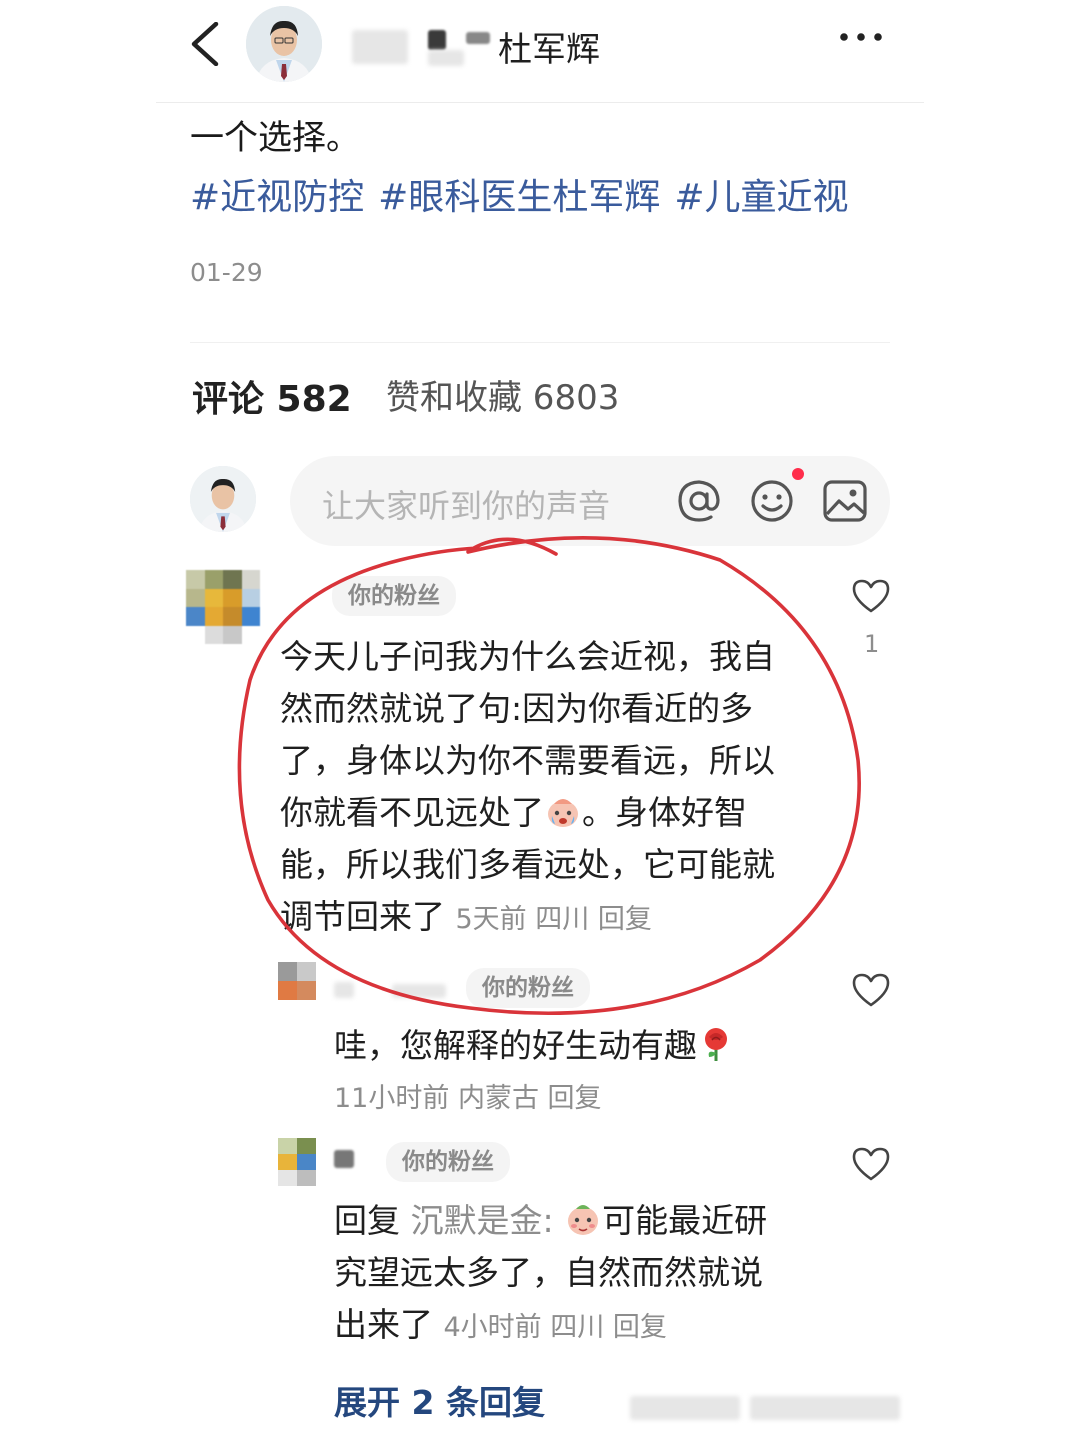 The width and height of the screenshot is (1080, 1440). Describe the element at coordinates (439, 1400) in the screenshot. I see `expand-replies-button: 展开 2 条回复` at that location.